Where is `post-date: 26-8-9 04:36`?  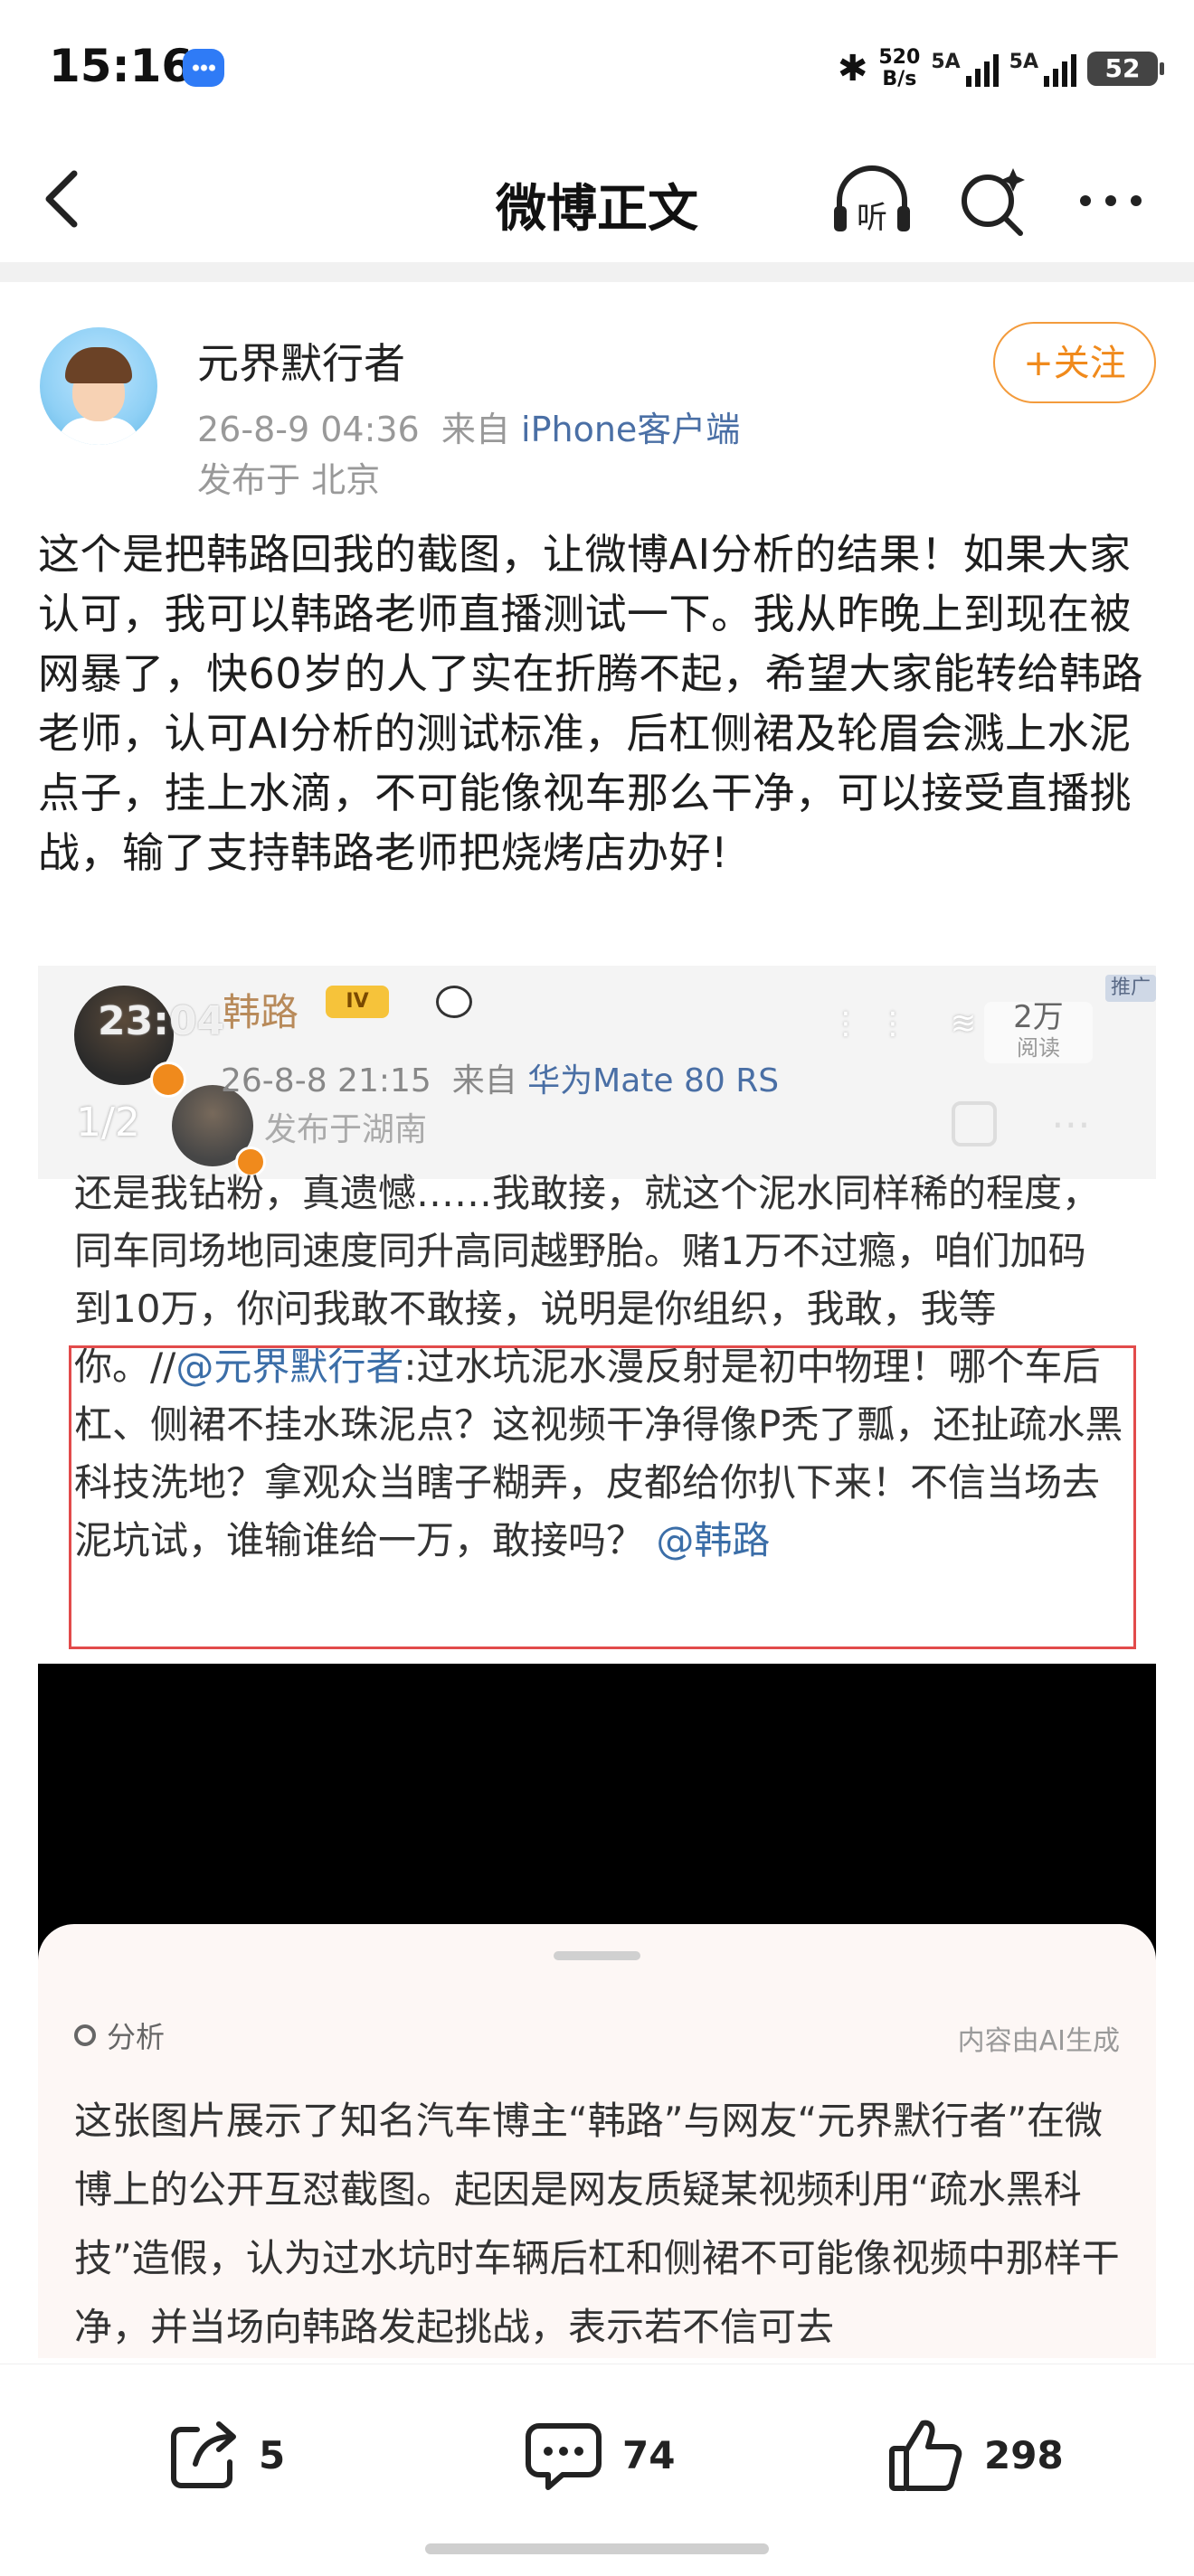
post-date: 26-8-9 04:36 is located at coordinates (308, 429).